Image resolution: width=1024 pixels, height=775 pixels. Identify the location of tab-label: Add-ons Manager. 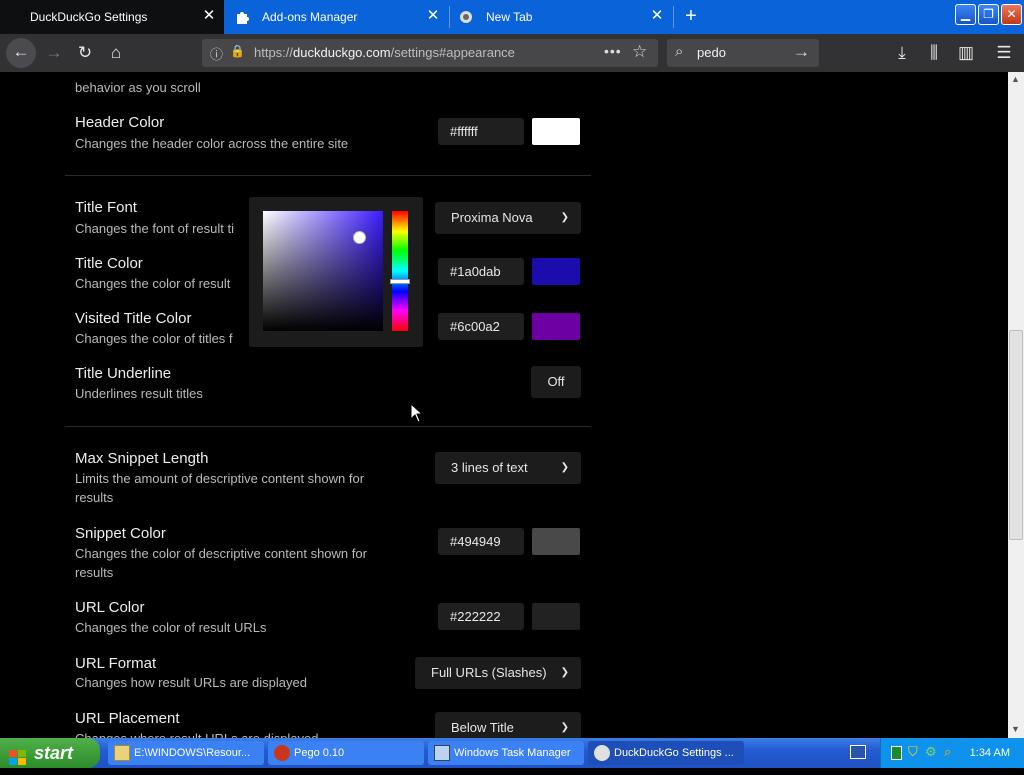
(310, 17).